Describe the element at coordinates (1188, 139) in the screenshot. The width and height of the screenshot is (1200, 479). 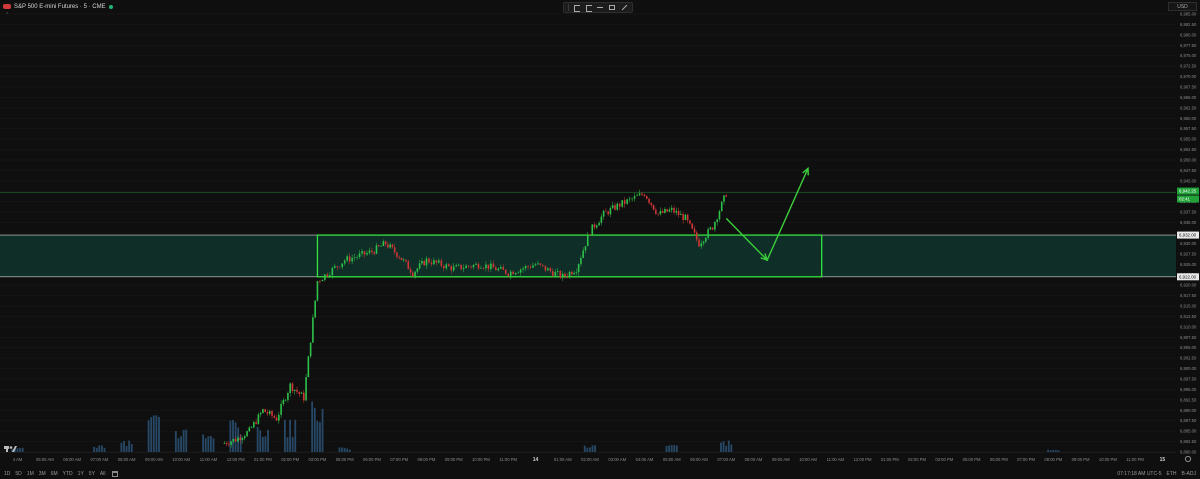
I see `price-tick-label: 6,955.00` at that location.